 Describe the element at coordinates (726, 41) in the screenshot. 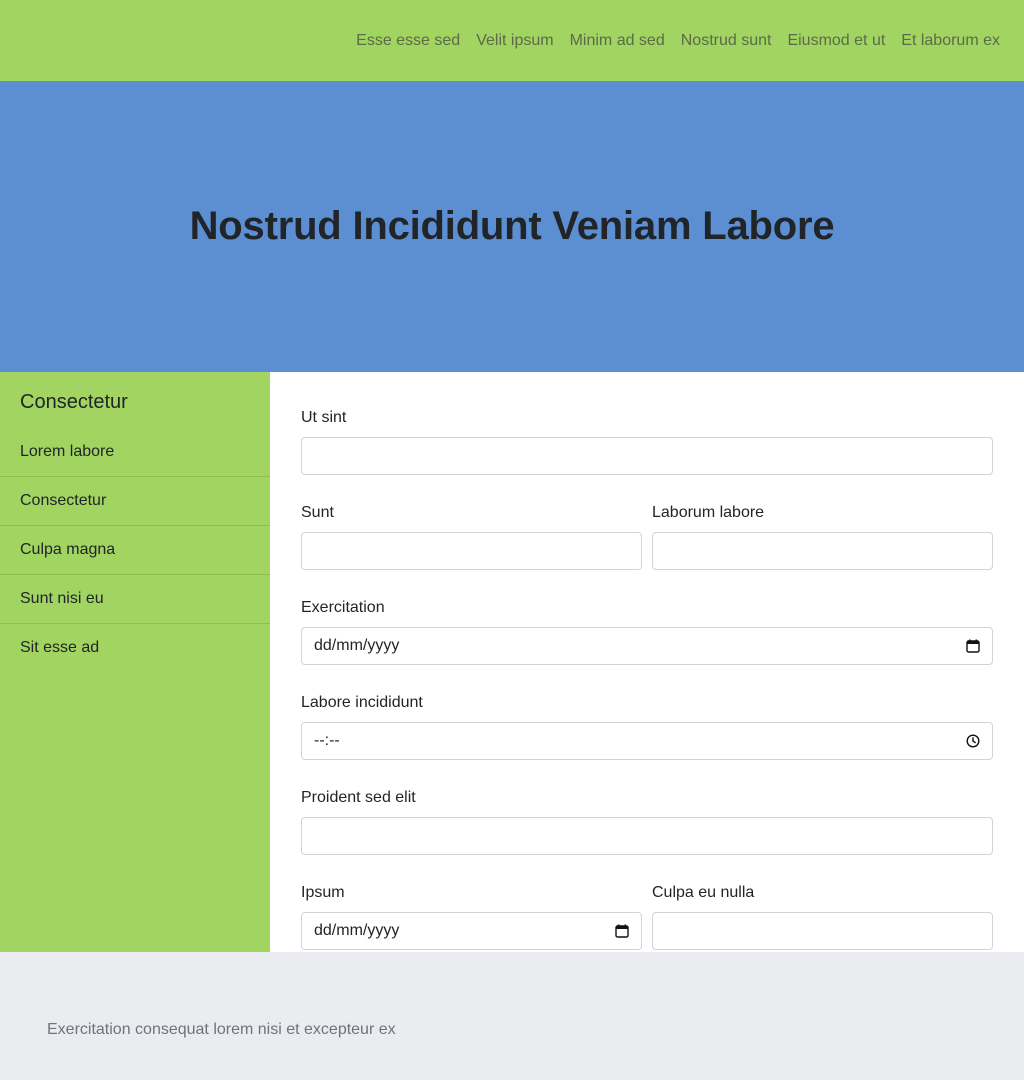

I see `nav-link-4: Nostrud sunt` at that location.